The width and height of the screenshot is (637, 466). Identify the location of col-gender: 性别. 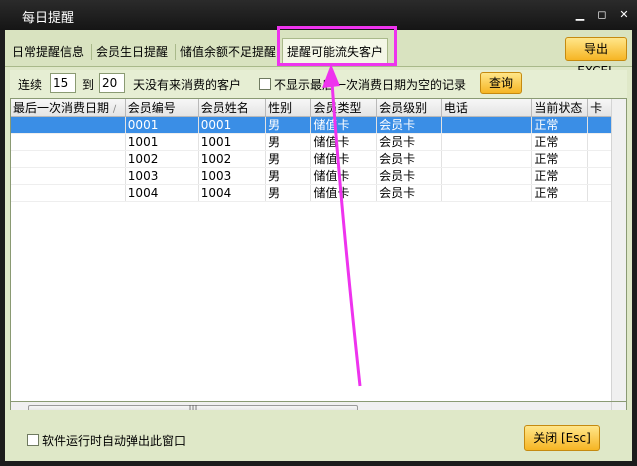
(288, 108).